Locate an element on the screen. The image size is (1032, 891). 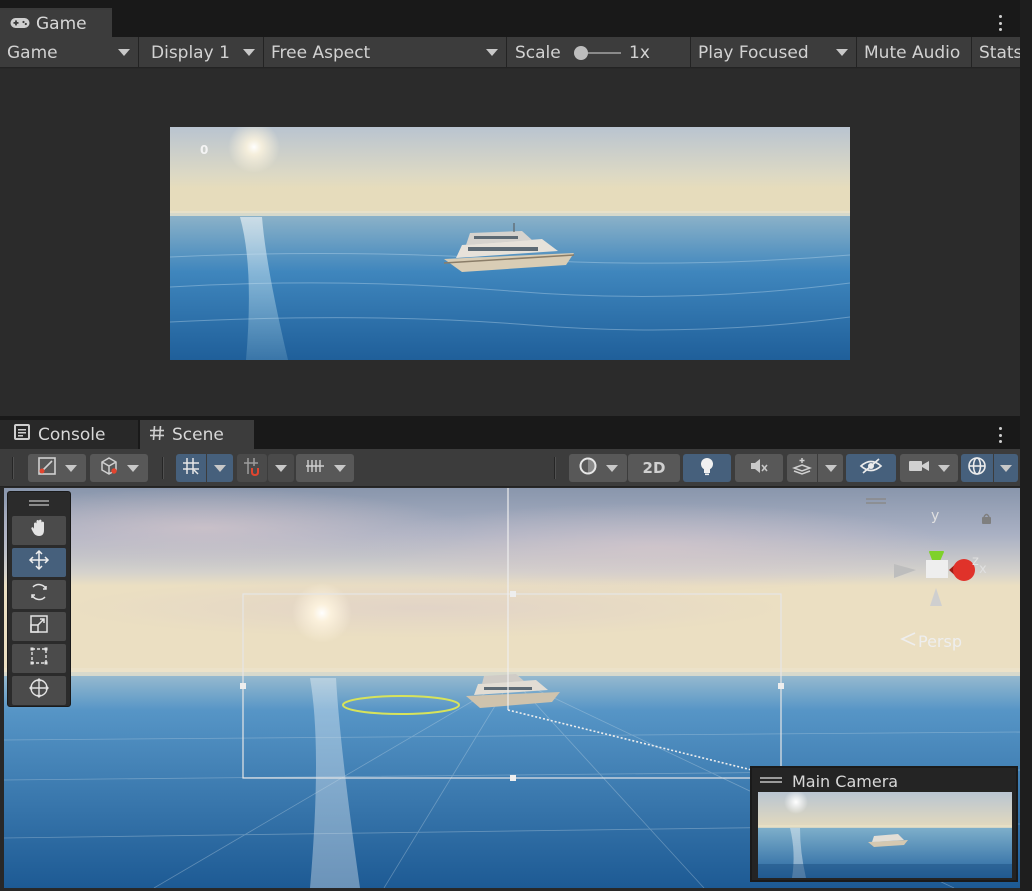
scale-icon is located at coordinates (39, 626).